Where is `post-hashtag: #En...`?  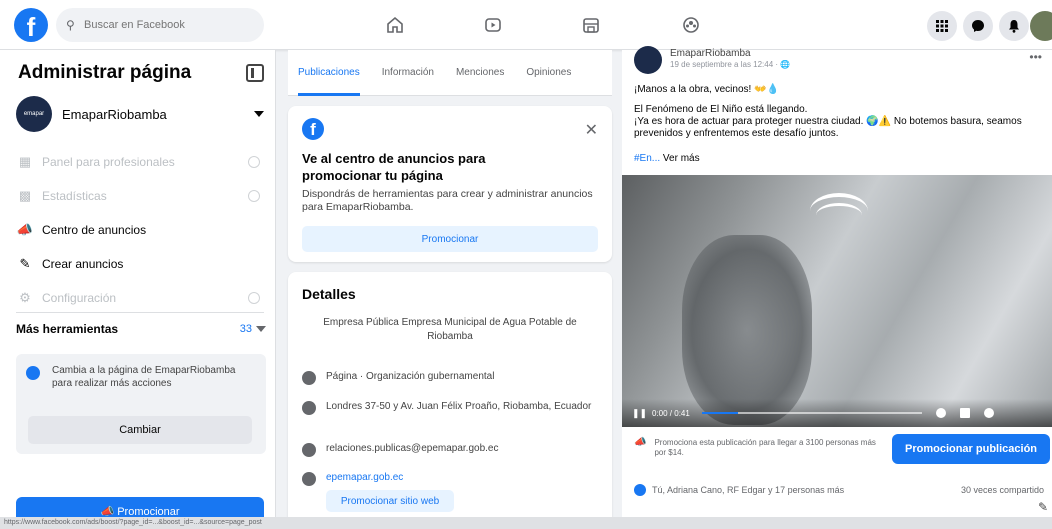
post-hashtag: #En... is located at coordinates (647, 158).